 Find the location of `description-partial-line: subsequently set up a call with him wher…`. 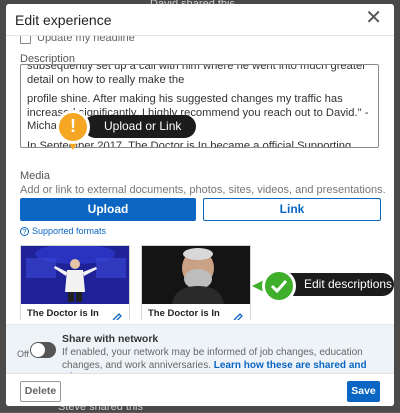

description-partial-line: subsequently set up a call with him wher… is located at coordinates (196, 75).